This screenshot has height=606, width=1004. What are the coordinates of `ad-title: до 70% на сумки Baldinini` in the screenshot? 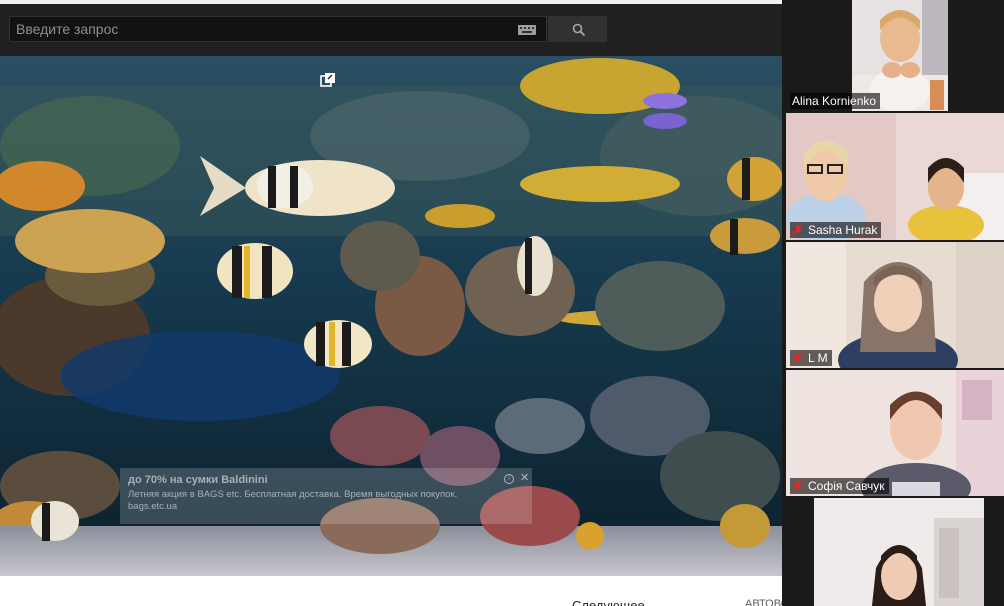 It's located at (326, 480).